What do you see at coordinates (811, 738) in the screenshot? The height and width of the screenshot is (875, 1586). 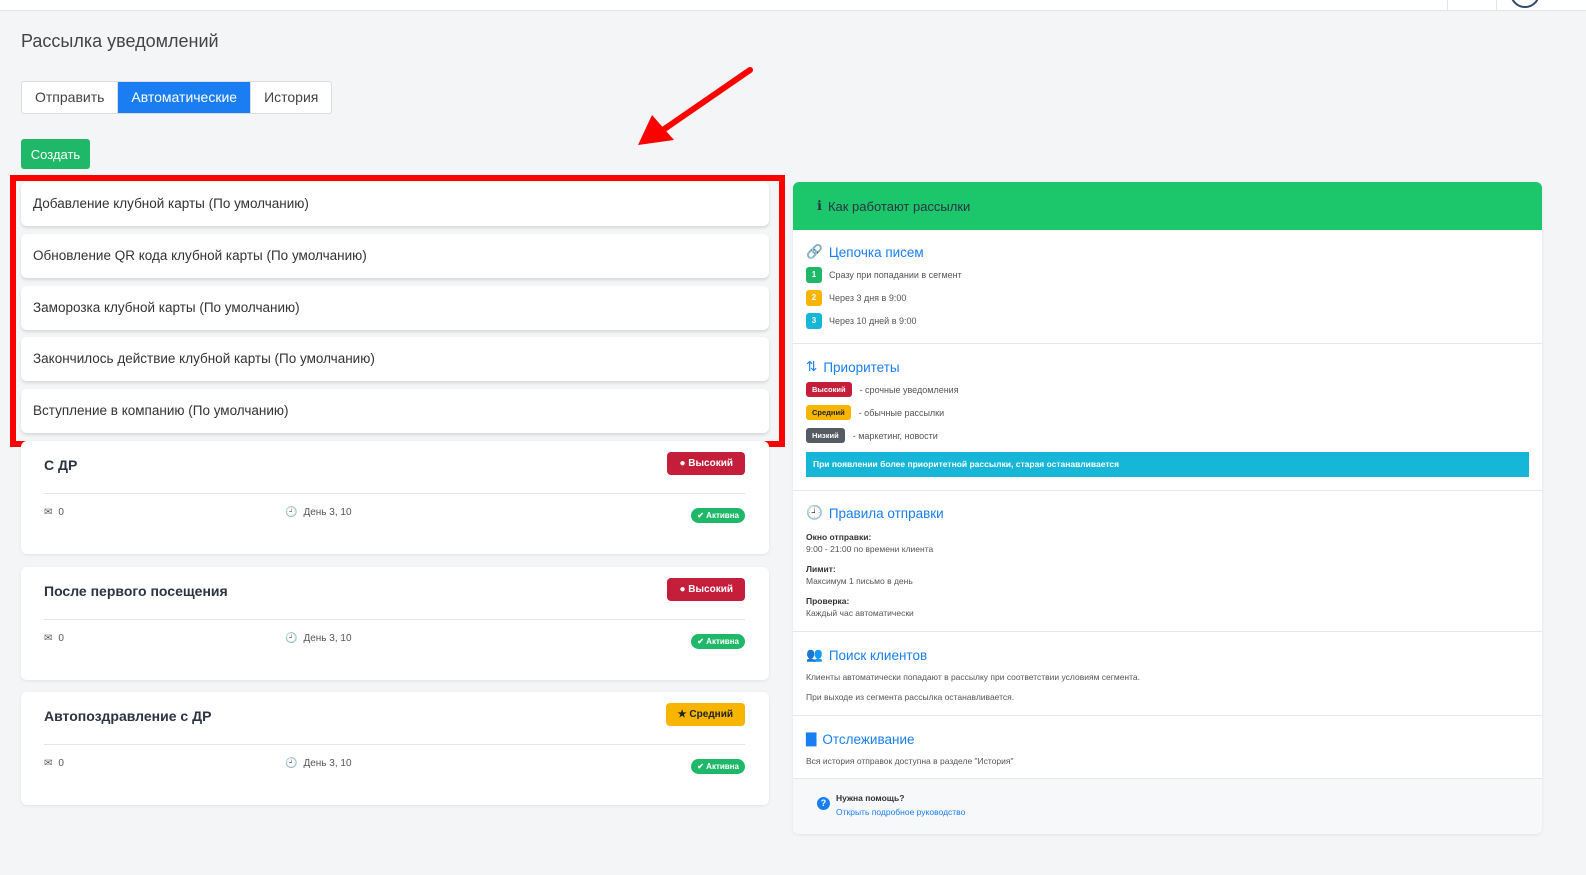 I see `chart-icon: ▇` at bounding box center [811, 738].